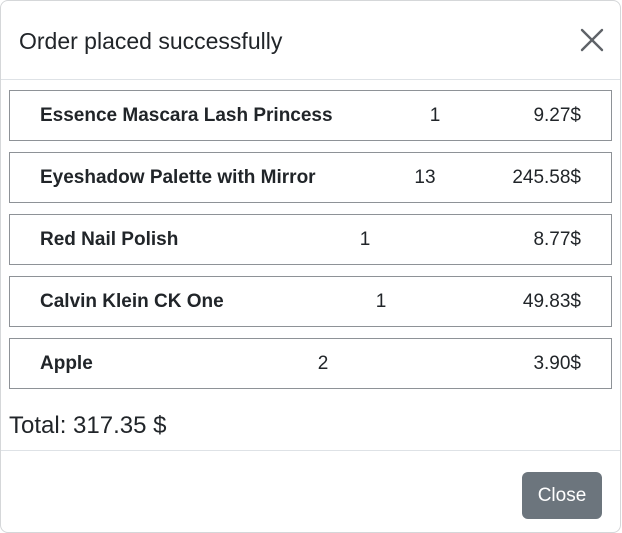 This screenshot has width=622, height=533. What do you see at coordinates (310, 301) in the screenshot?
I see `order-item-row: Calvin Klein CK One 1 49.83$` at bounding box center [310, 301].